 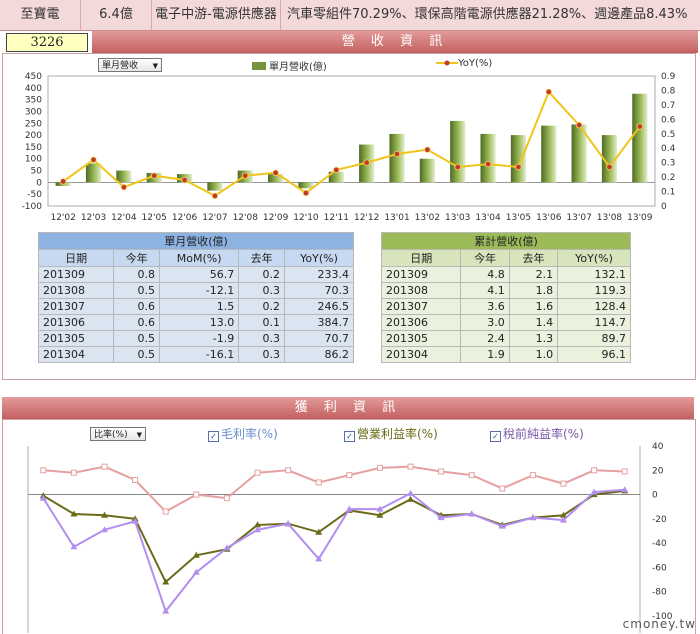 I want to click on industry: 電子中游-電源供應器, so click(x=216, y=15).